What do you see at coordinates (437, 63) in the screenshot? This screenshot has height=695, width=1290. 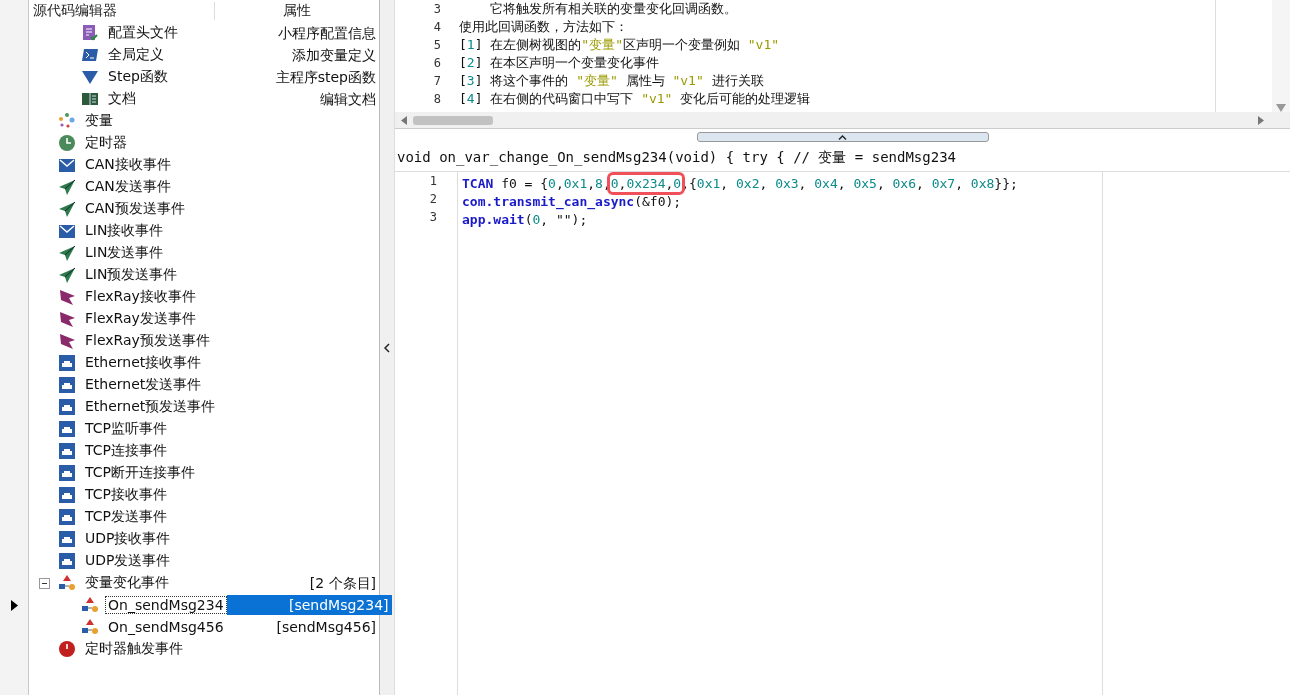 I see `line-number: 6` at bounding box center [437, 63].